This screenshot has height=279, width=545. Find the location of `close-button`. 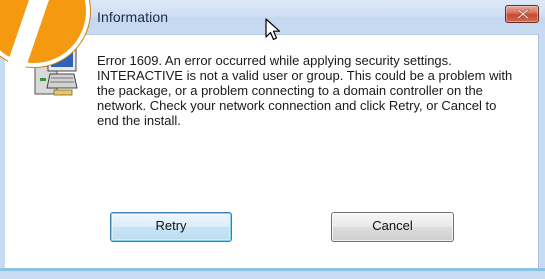

close-button is located at coordinates (522, 14).